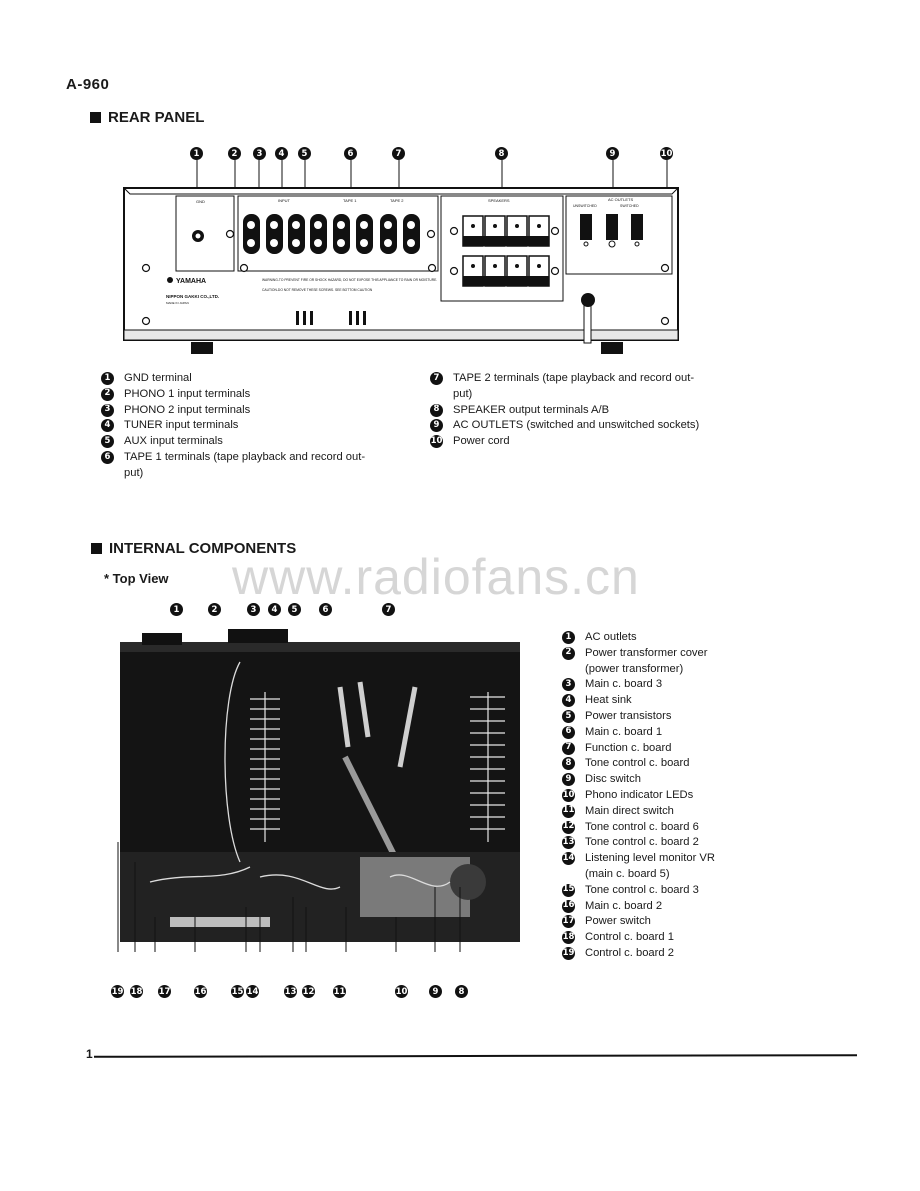  What do you see at coordinates (499, 200) in the screenshot?
I see `svg-text: SPEAKERS` at bounding box center [499, 200].